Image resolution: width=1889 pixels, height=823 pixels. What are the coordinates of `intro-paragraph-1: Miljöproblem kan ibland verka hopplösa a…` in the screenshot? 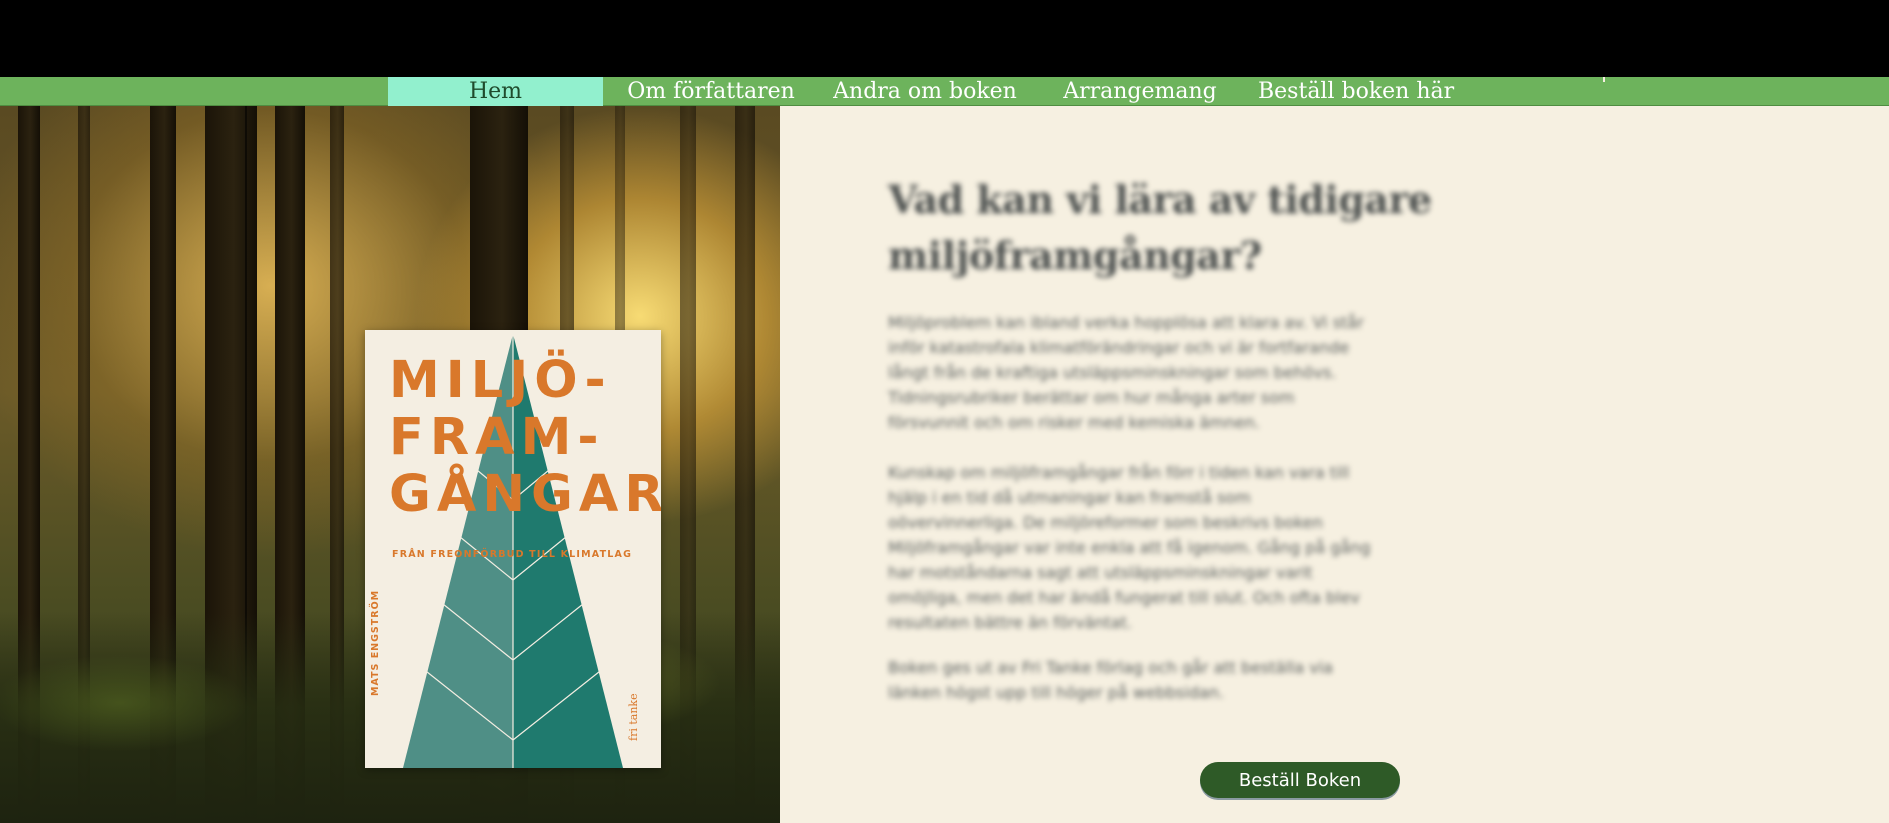 It's located at (1126, 372).